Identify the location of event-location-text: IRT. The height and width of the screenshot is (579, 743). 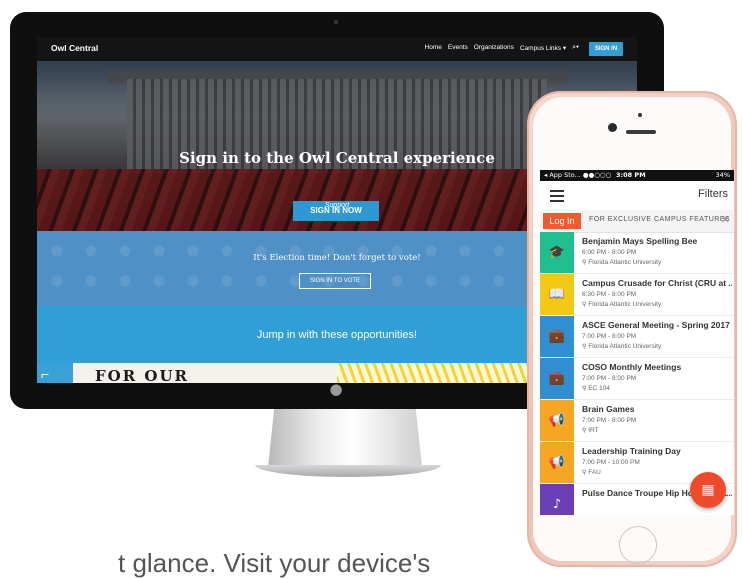
(593, 430).